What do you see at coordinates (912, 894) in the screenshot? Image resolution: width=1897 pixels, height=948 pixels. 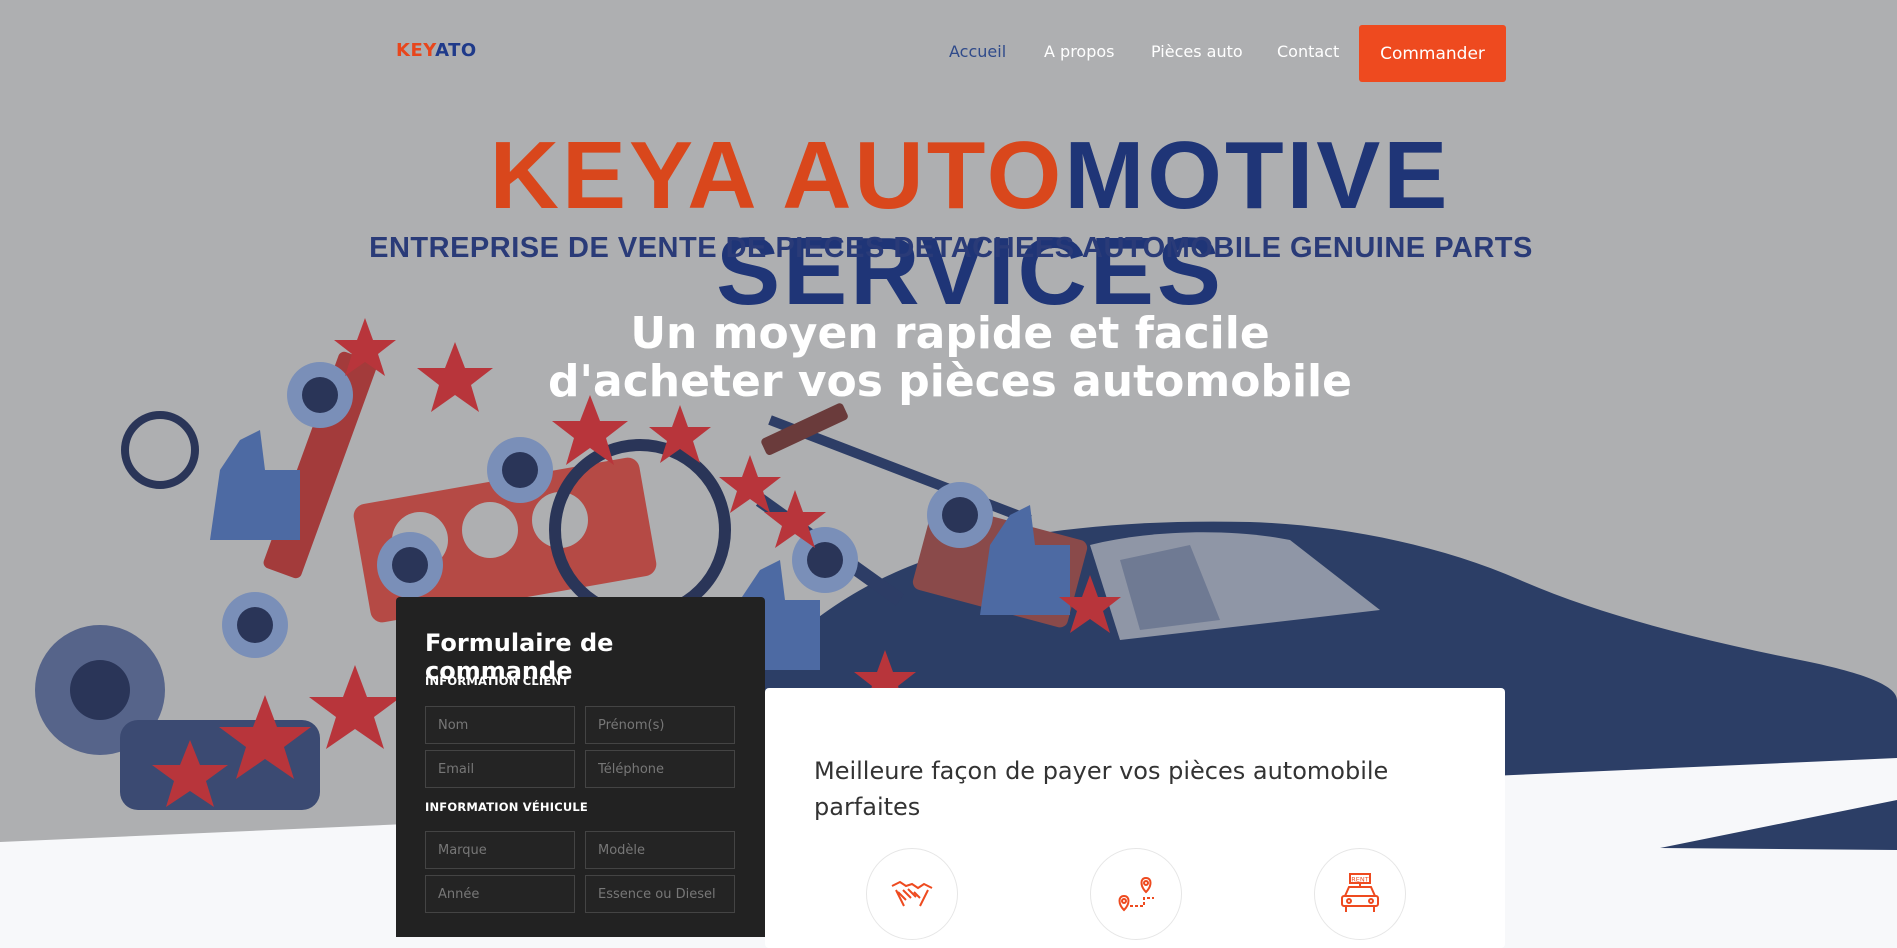 I see `handshake-icon` at bounding box center [912, 894].